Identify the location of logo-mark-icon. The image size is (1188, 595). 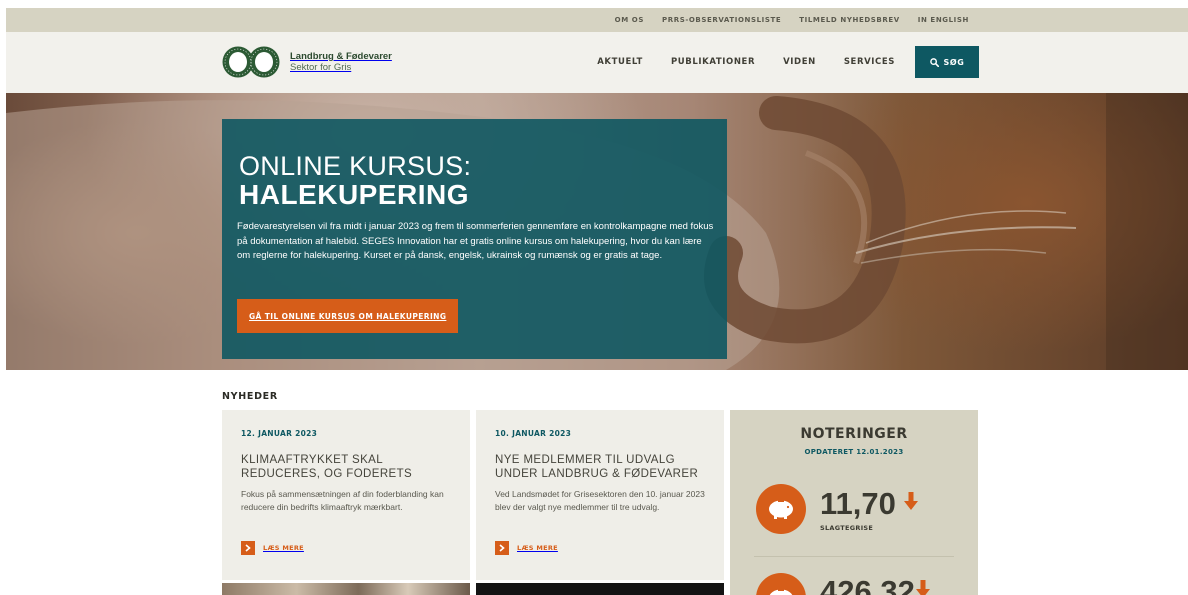
(251, 62).